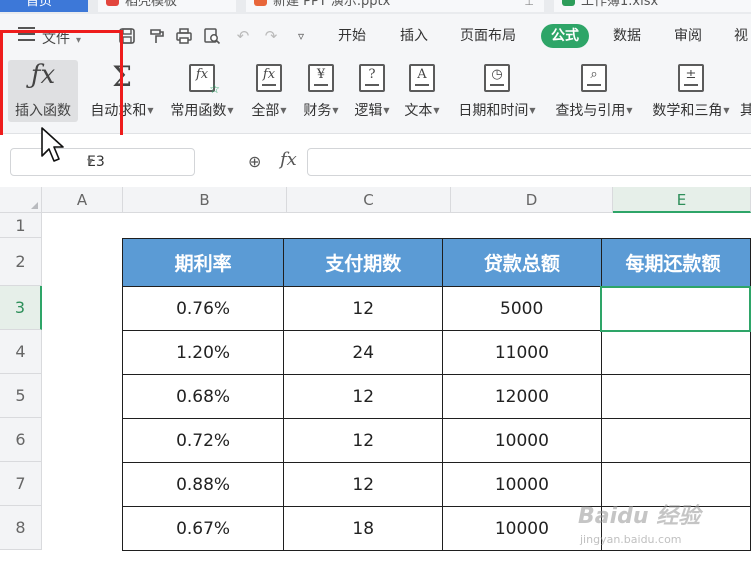  What do you see at coordinates (156, 36) in the screenshot?
I see `format-painter-icon` at bounding box center [156, 36].